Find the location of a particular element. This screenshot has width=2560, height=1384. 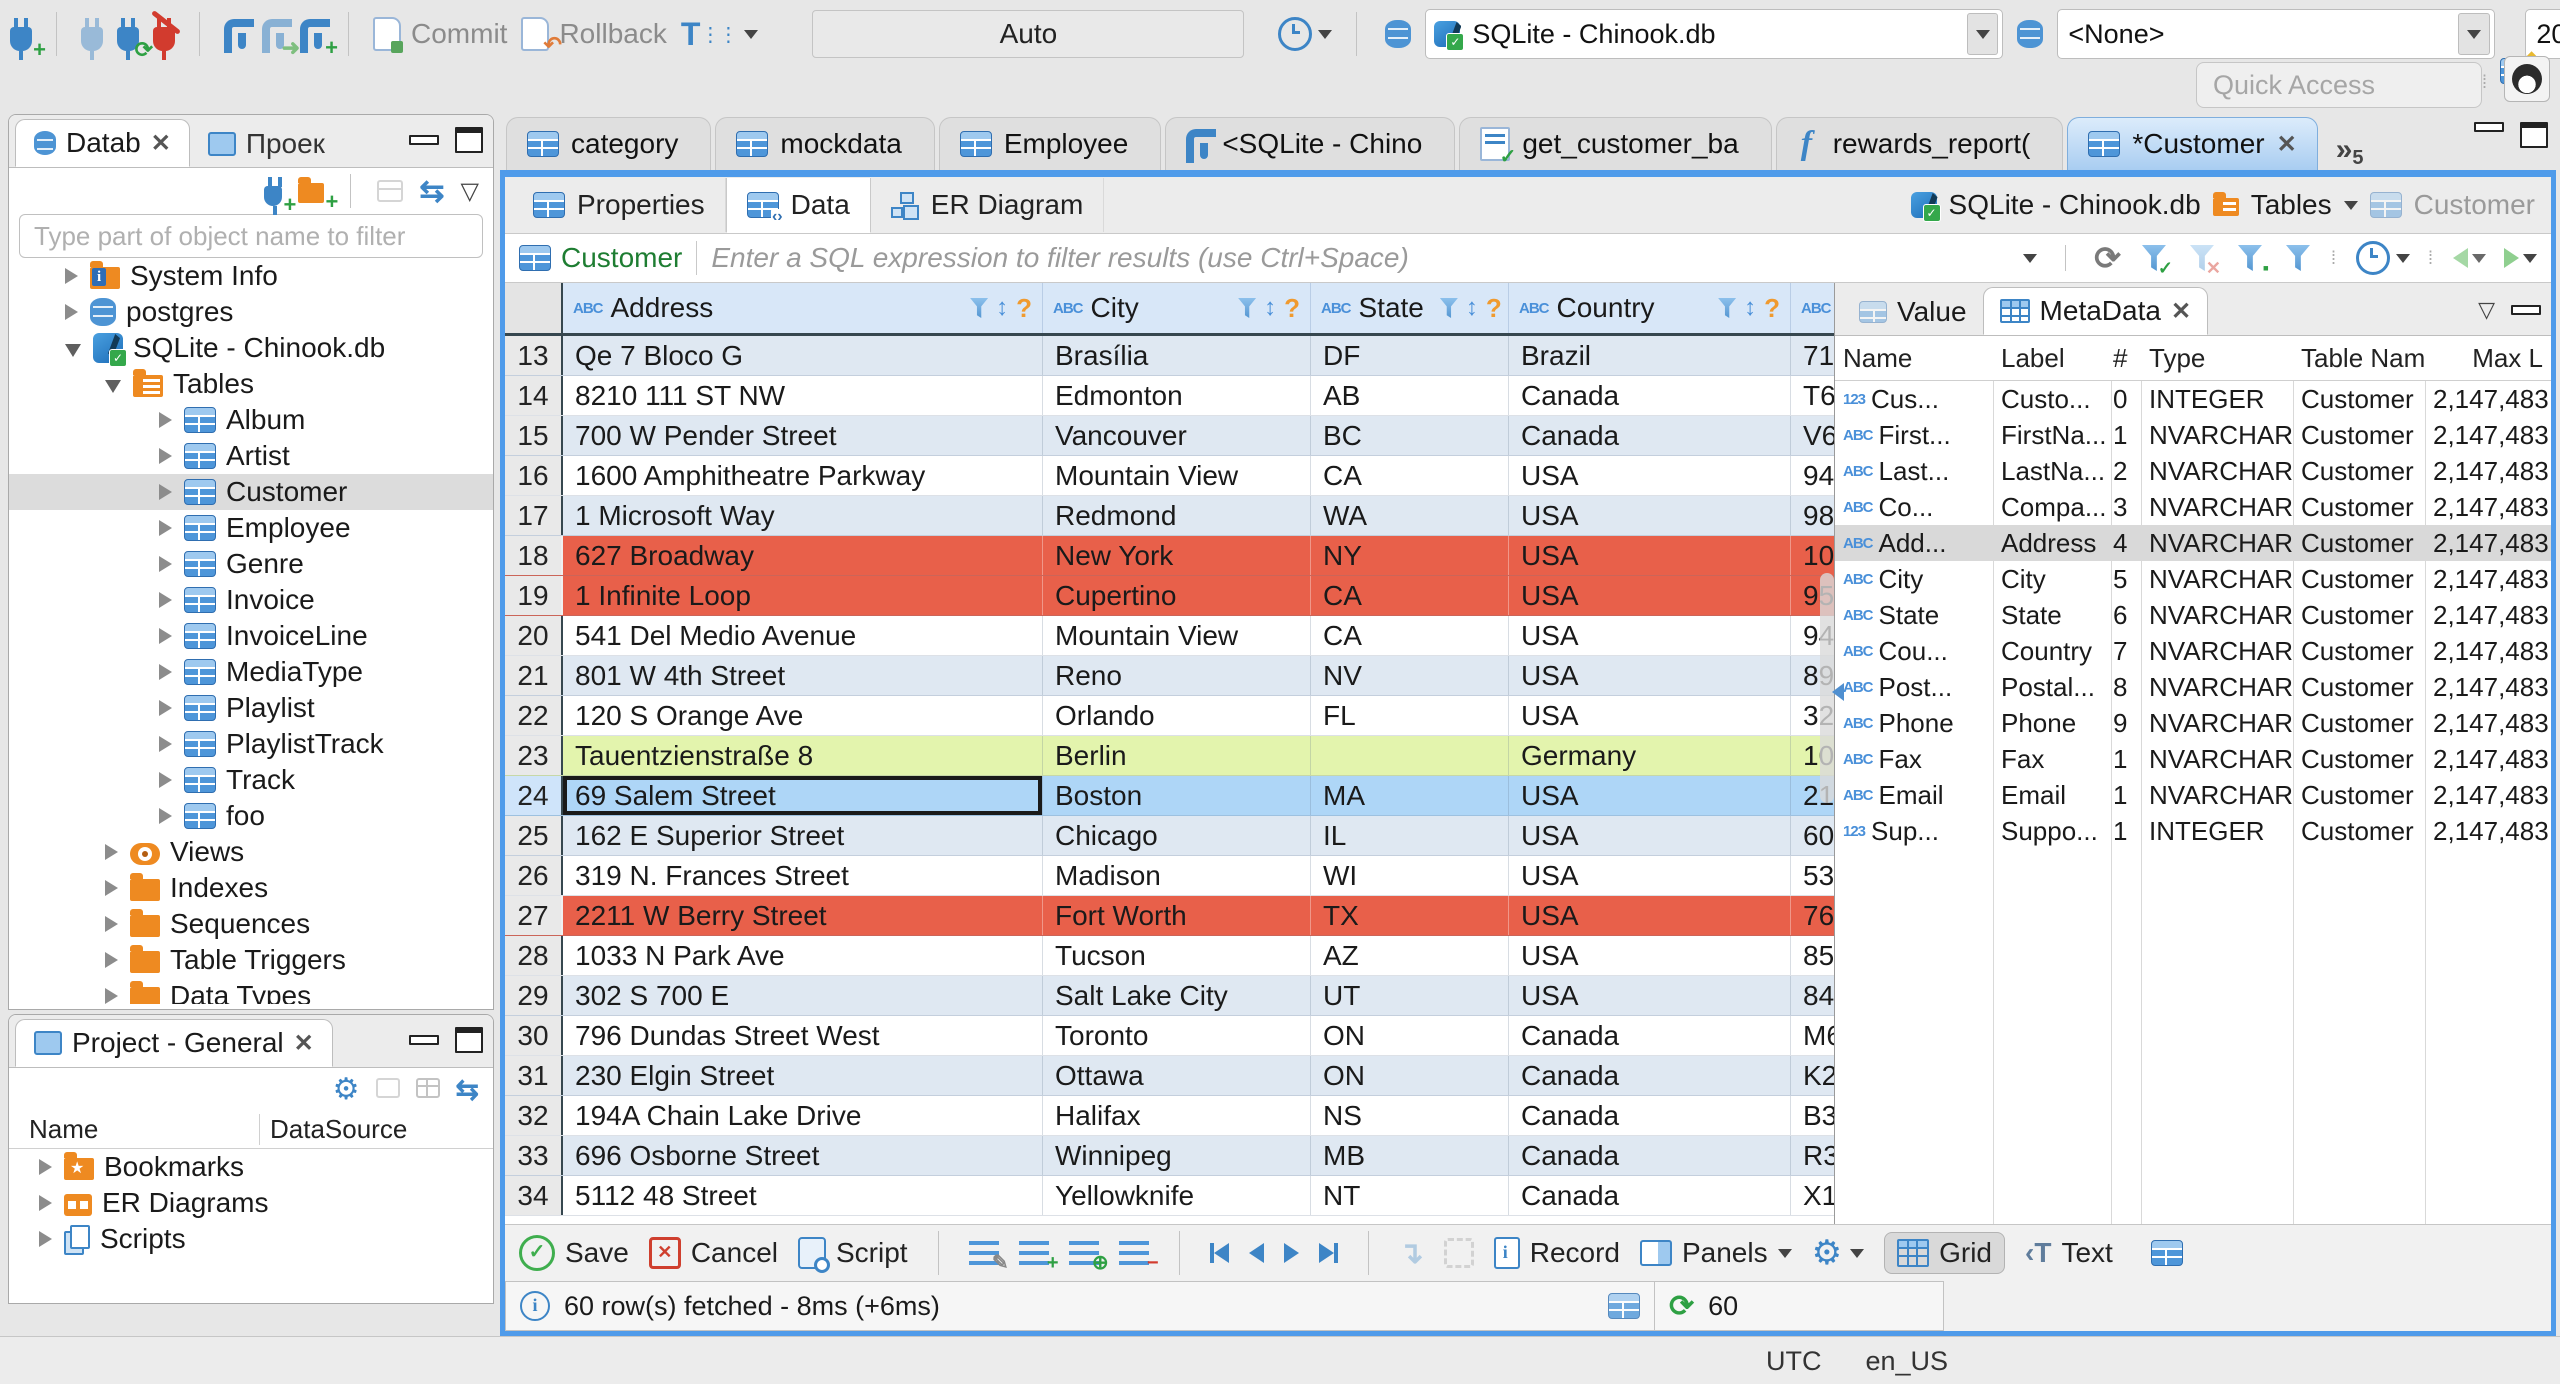

tree-item: foo is located at coordinates (251, 816).